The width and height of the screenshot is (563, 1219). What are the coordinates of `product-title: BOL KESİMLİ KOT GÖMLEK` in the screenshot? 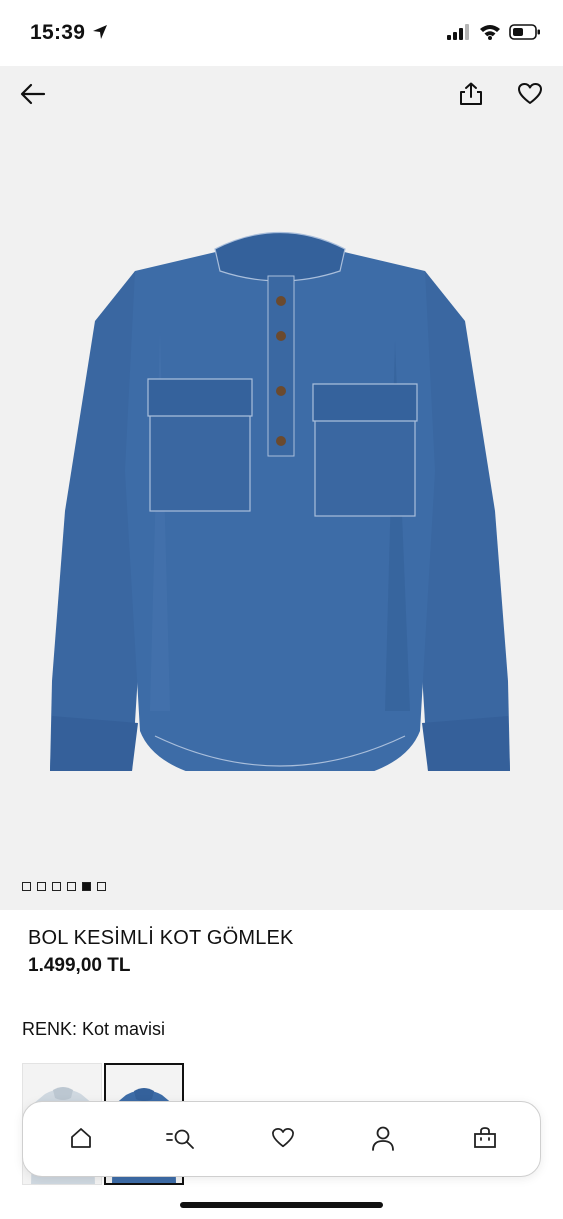 It's located at (161, 938).